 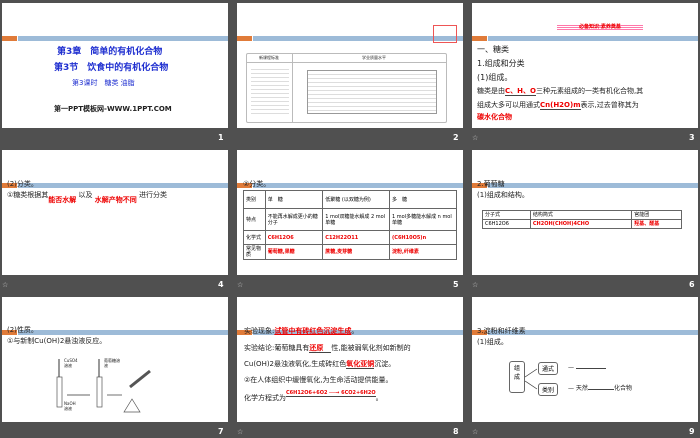 I want to click on slide-number: 6, so click(x=692, y=284).